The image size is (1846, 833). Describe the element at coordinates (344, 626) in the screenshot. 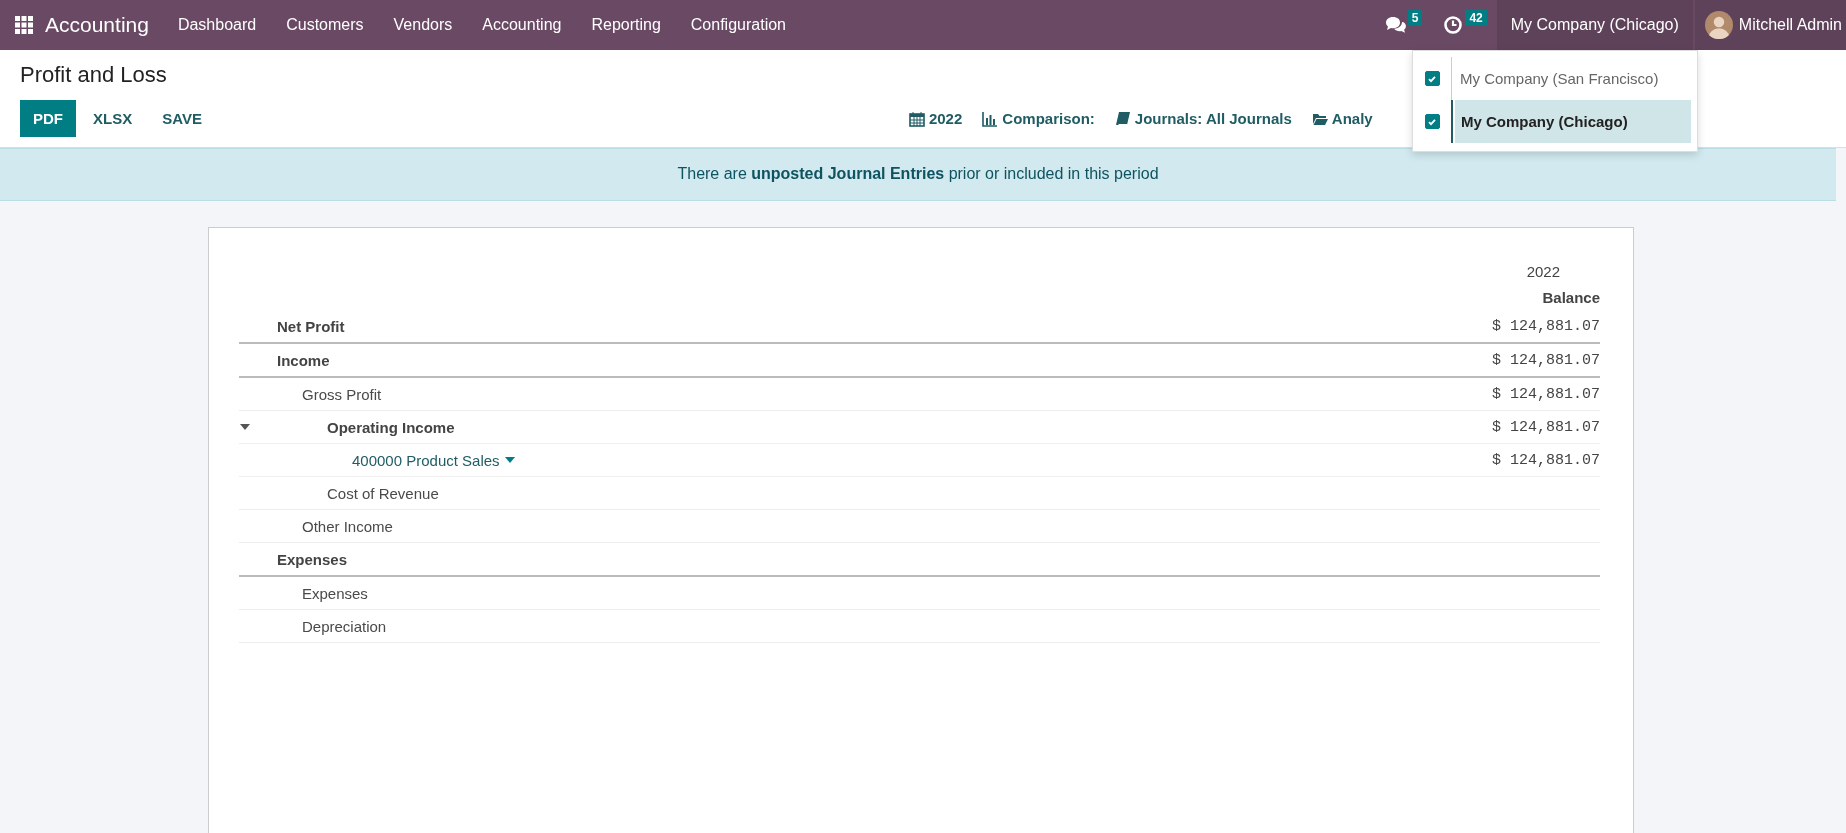

I see `row-label: Depreciation` at that location.